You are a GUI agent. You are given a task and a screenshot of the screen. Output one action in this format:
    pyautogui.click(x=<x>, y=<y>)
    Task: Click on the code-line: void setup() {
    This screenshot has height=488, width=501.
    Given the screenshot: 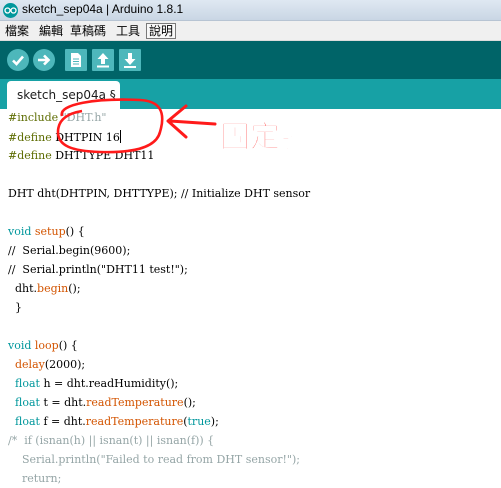 What is the action you would take?
    pyautogui.click(x=46, y=231)
    